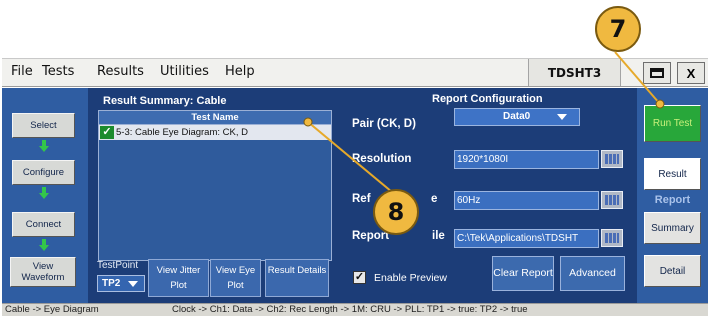 Image resolution: width=709 pixels, height=316 pixels. I want to click on advanced-button: Advanced, so click(592, 273).